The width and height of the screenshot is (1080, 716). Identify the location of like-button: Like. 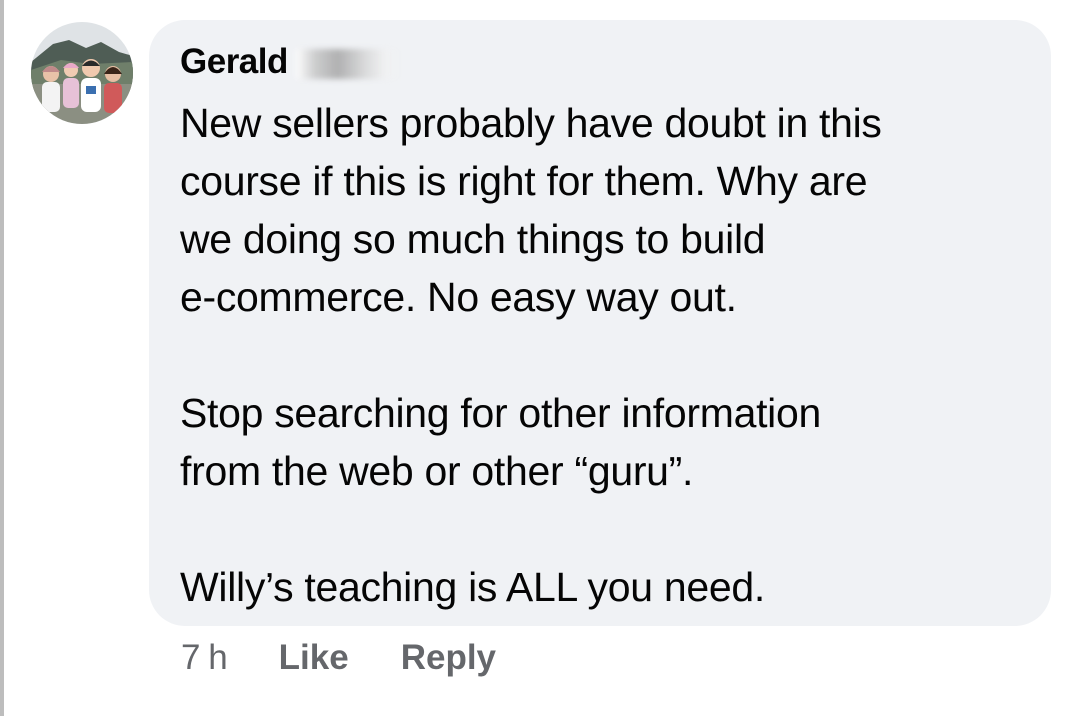
(314, 658).